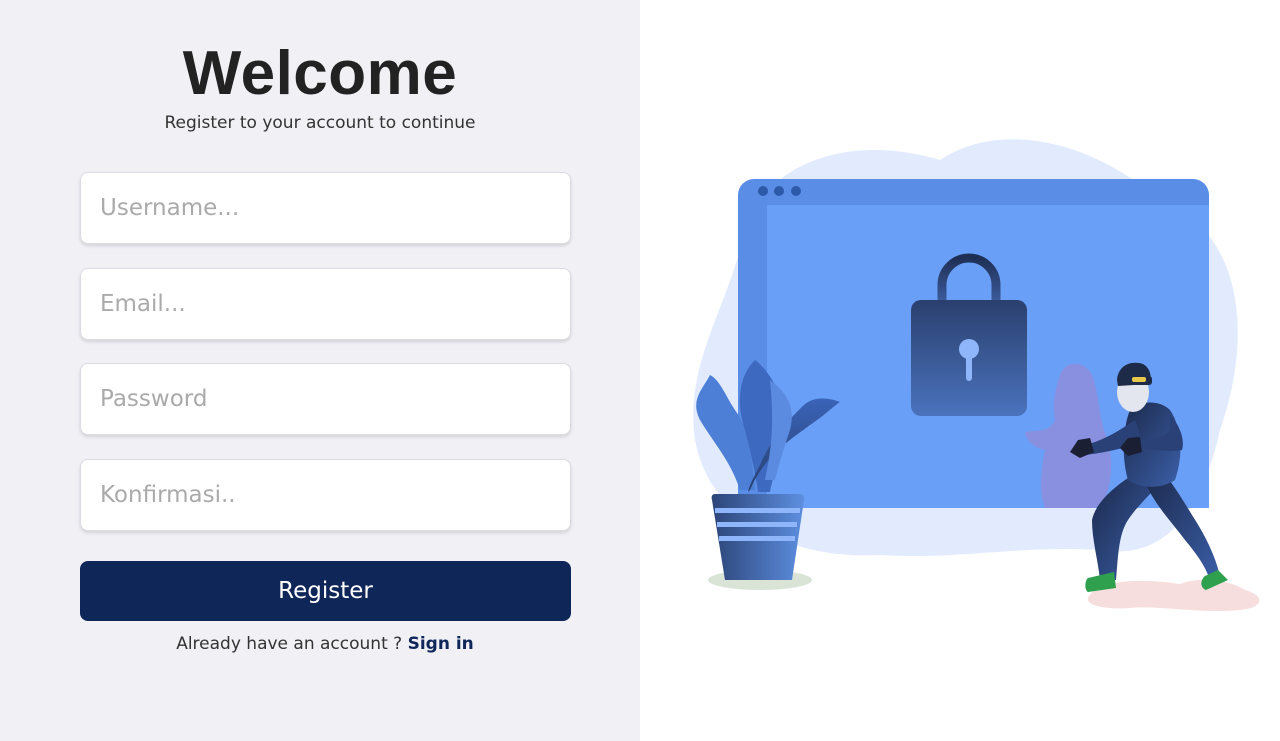 The image size is (1280, 741). I want to click on page-subtitle: Register to your account to continue, so click(320, 123).